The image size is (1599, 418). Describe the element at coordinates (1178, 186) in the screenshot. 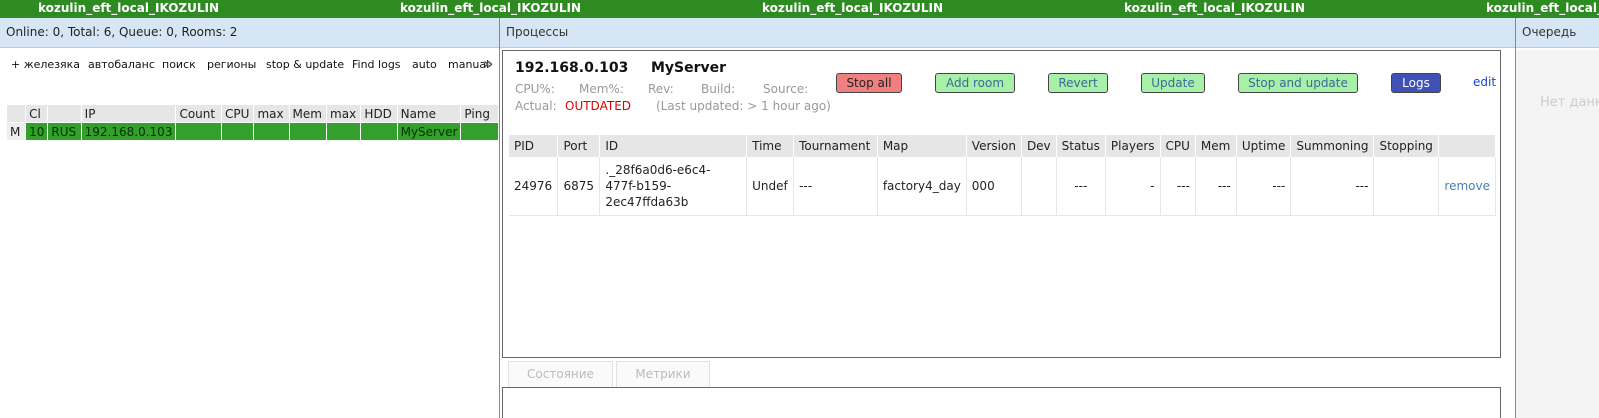

I see `cpu-cell: ---` at that location.